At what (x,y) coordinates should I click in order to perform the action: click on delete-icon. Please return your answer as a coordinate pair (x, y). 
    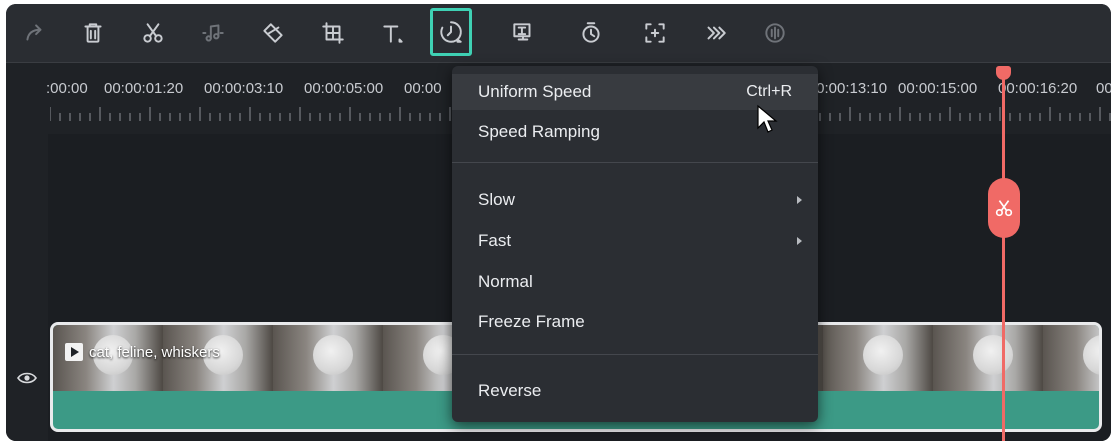
    Looking at the image, I should click on (93, 33).